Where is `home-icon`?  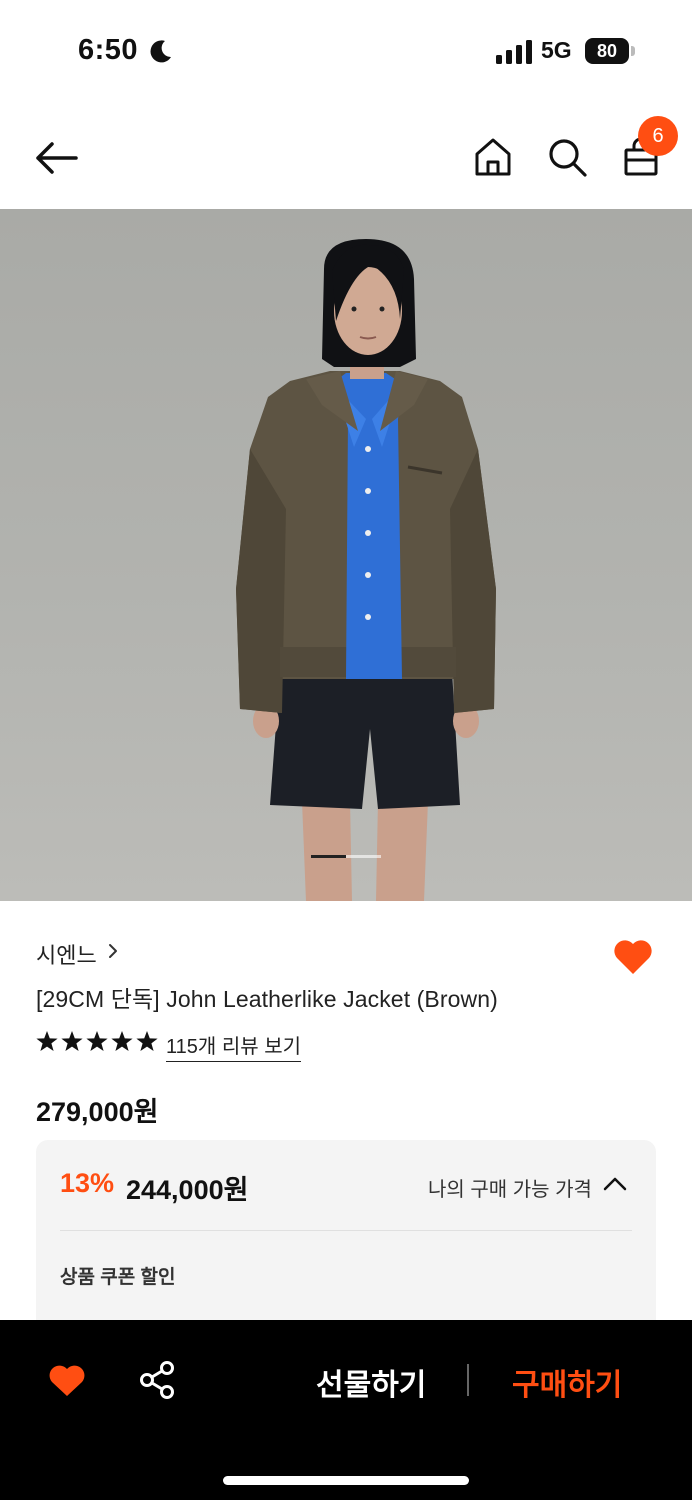
home-icon is located at coordinates (493, 157).